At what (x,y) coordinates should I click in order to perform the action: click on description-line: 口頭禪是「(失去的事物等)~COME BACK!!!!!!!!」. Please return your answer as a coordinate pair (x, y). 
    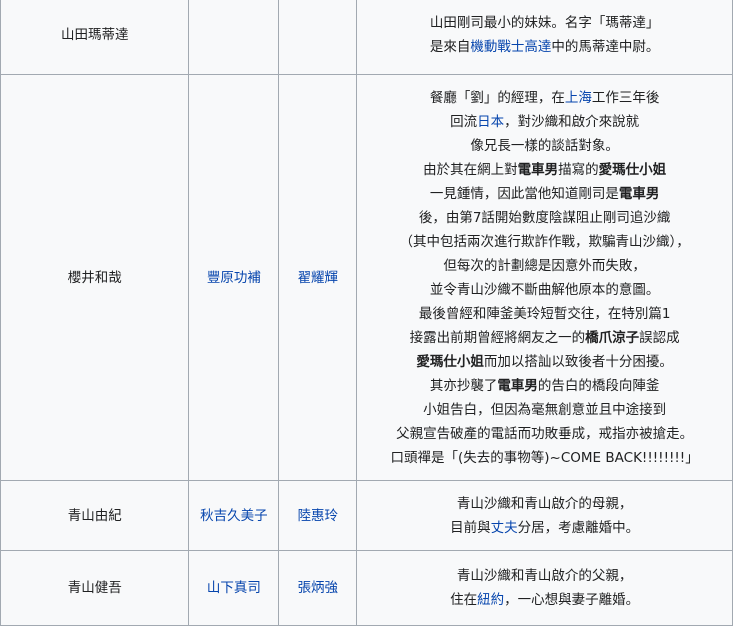
    Looking at the image, I should click on (544, 458).